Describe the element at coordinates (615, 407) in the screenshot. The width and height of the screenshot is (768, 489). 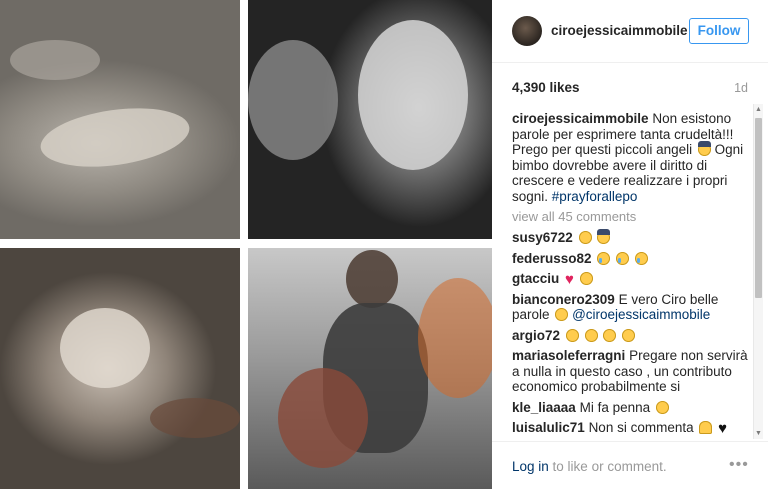
I see `comment-text: Mi fa penna` at that location.